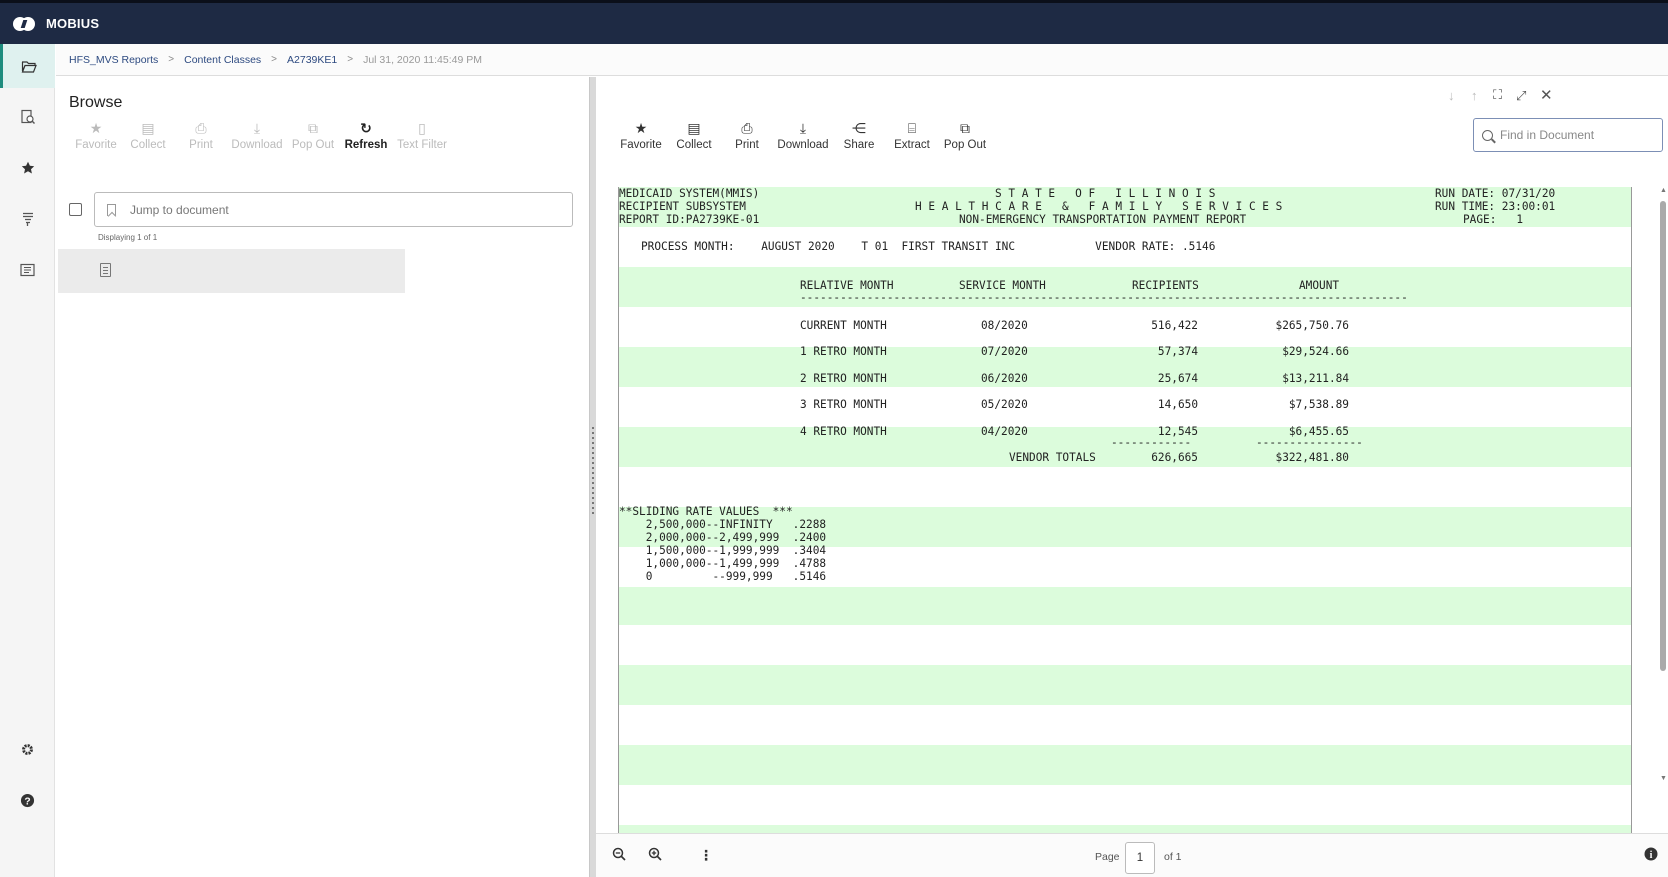 The width and height of the screenshot is (1668, 877). I want to click on zoom-out-icon, so click(619, 855).